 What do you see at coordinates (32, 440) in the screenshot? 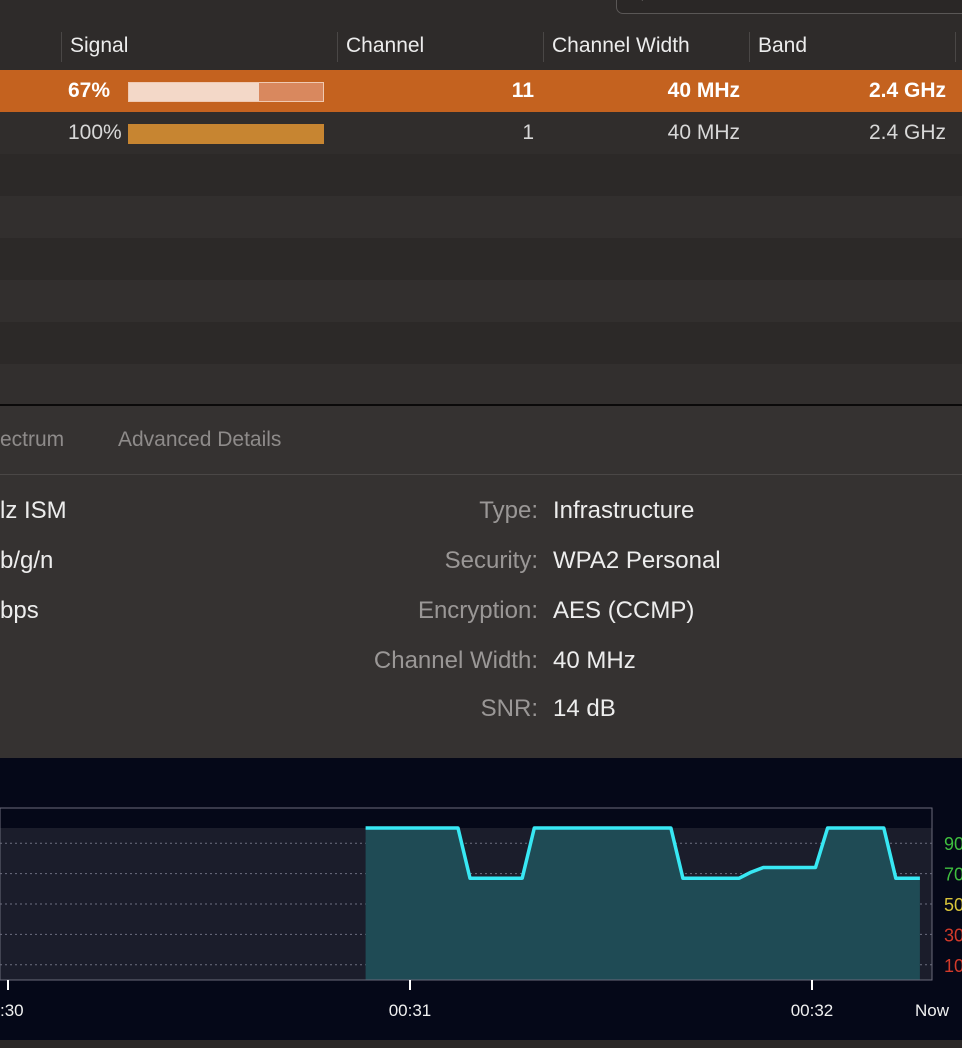
I see `tab-spectrum: ectrum` at bounding box center [32, 440].